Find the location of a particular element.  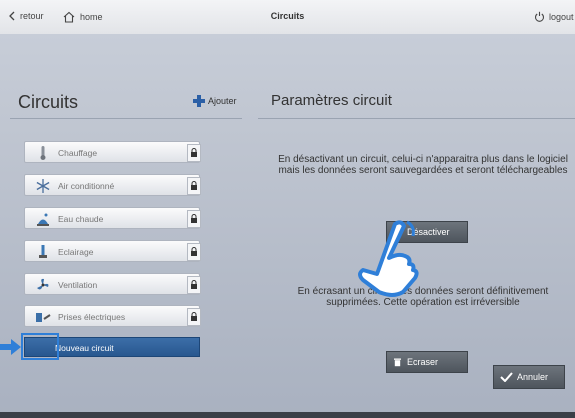

circuit-item-eau-chaude: Eau chaude is located at coordinates (112, 218).